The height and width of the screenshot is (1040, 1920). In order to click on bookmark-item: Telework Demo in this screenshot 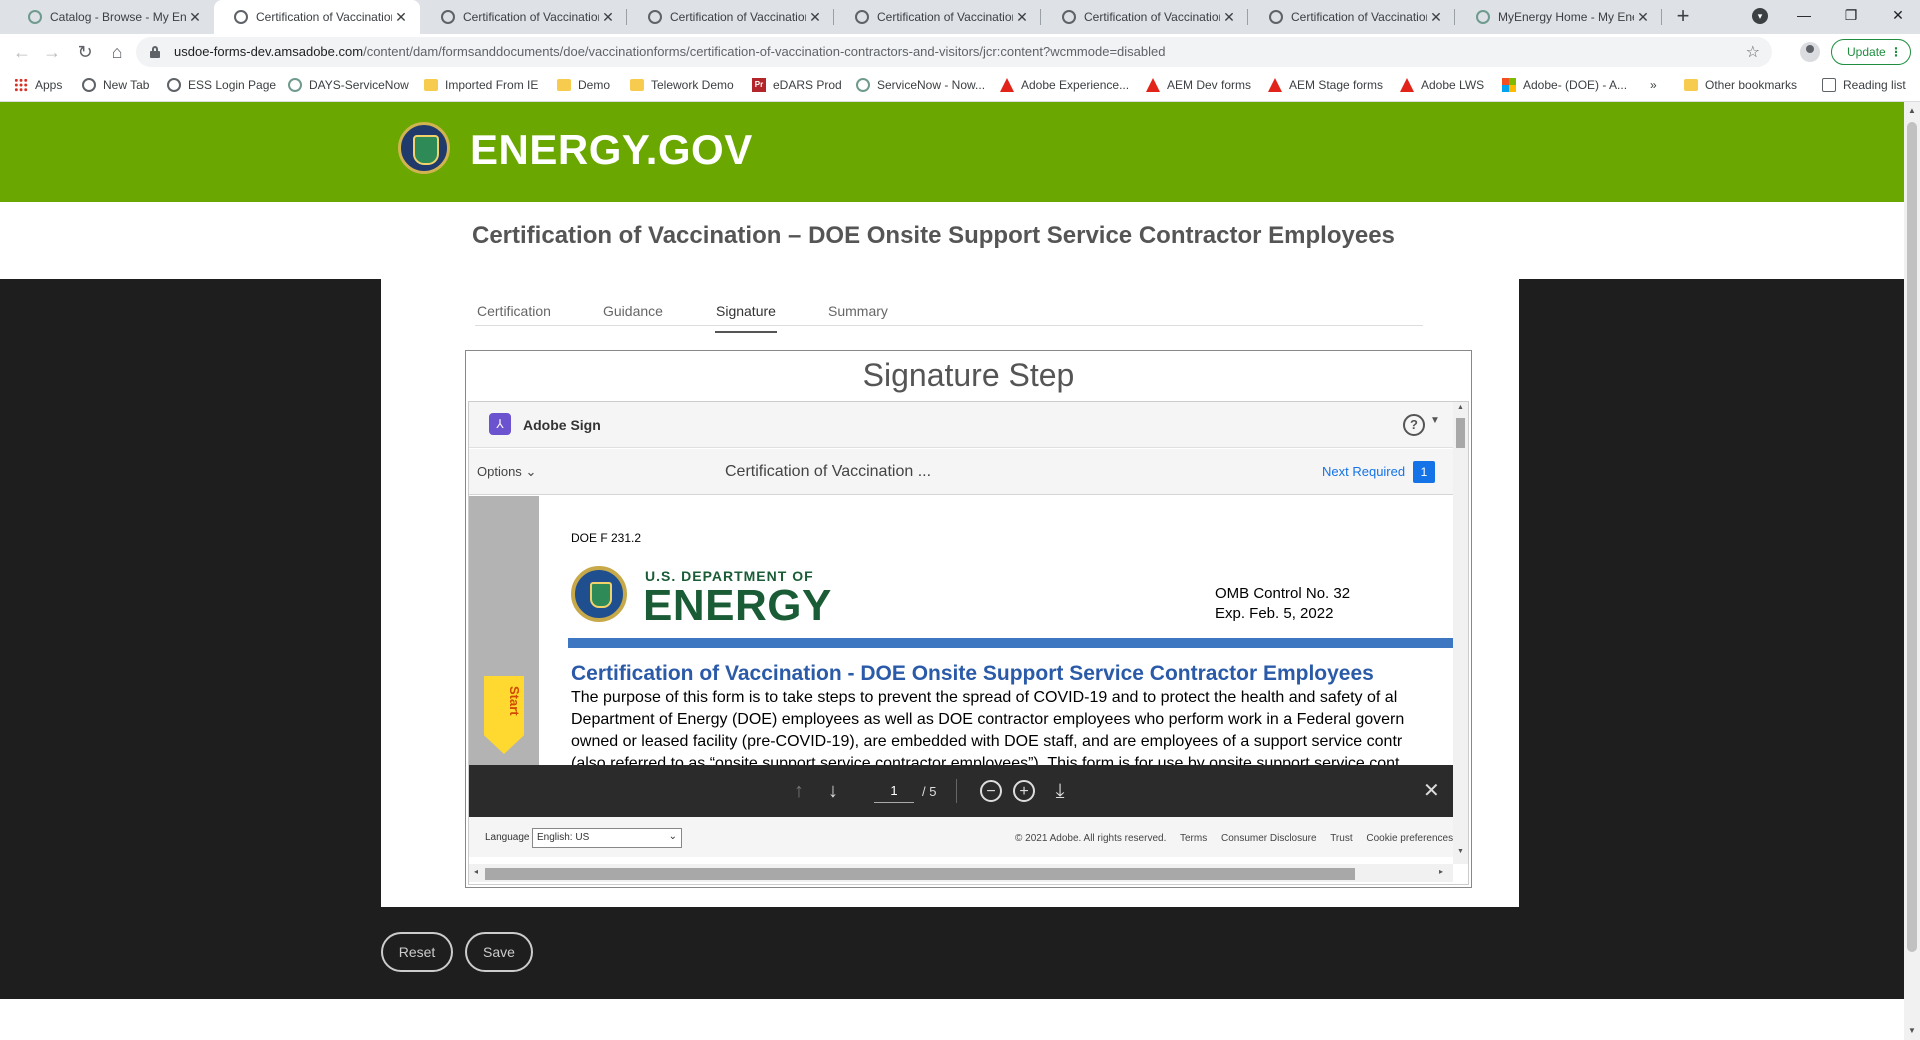, I will do `click(682, 85)`.